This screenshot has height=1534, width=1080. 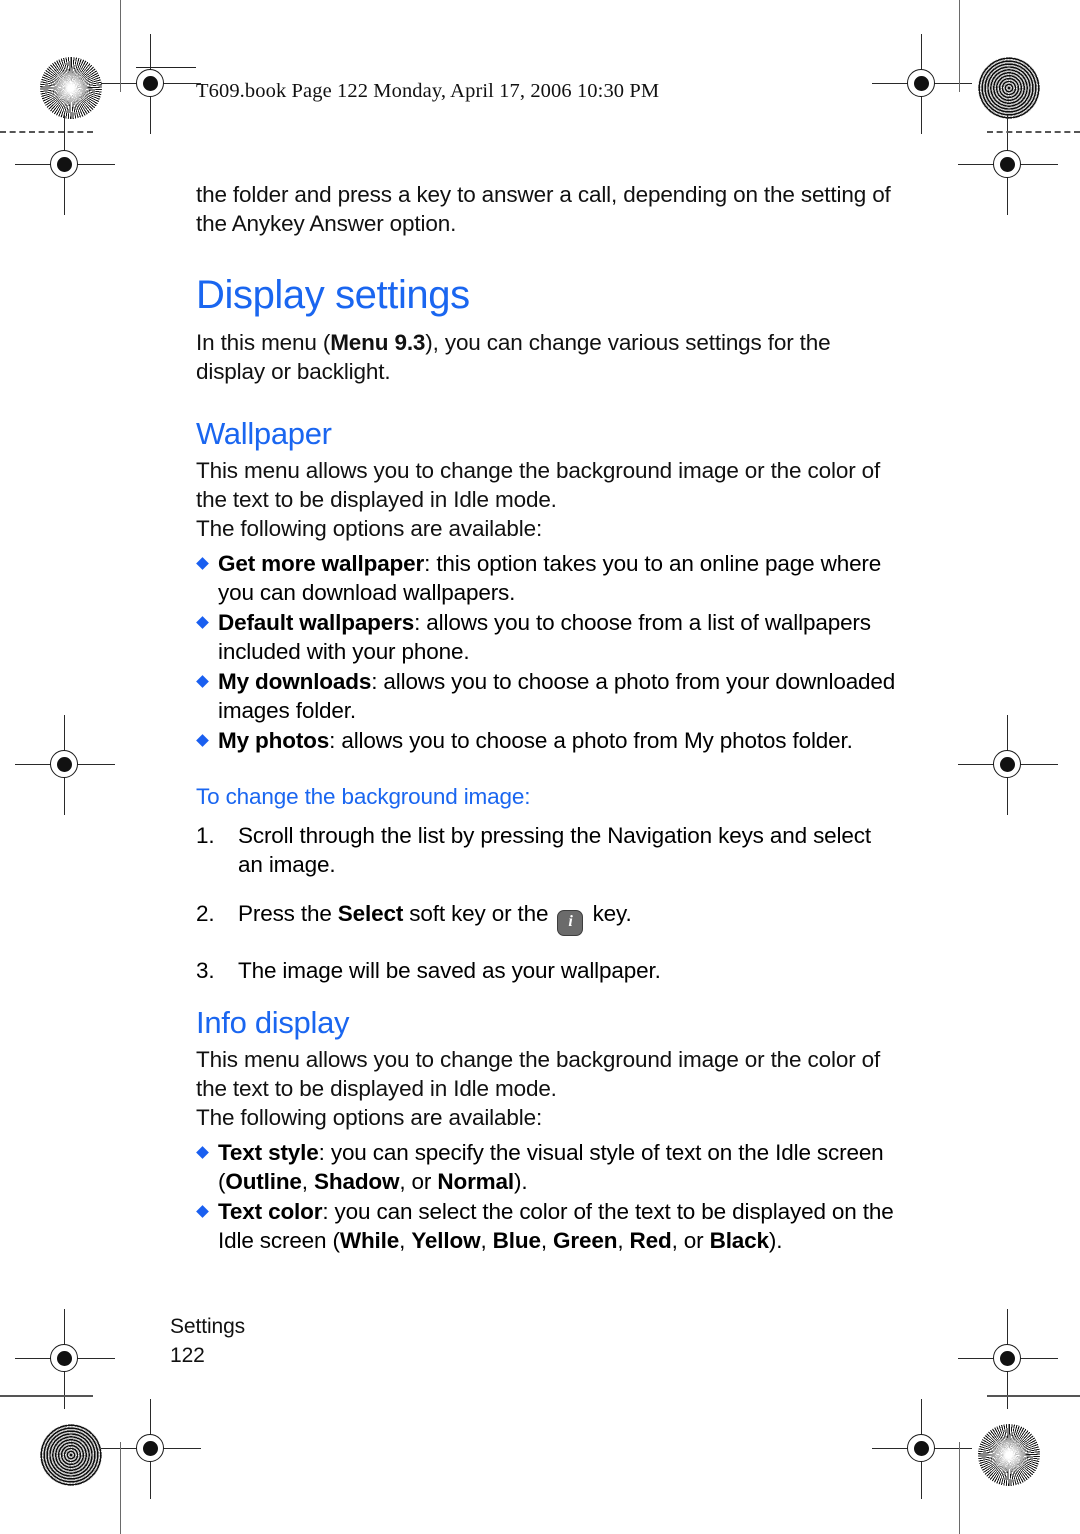 I want to click on section-heading-wallpaper: Wallpaper, so click(x=264, y=433).